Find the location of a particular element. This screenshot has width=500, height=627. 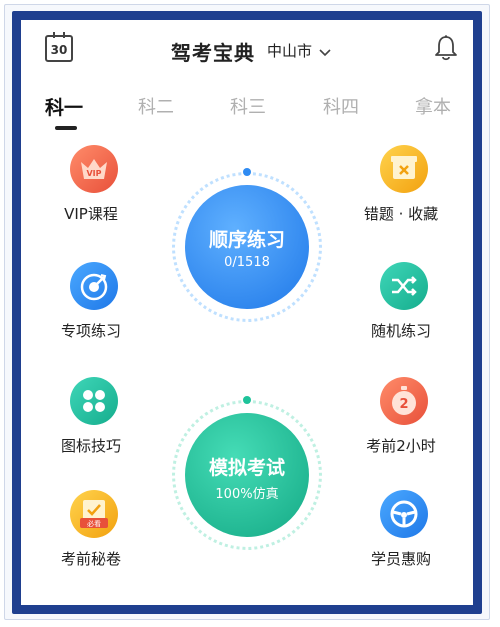

vip-course-button: VIP VIP课程 is located at coordinates (91, 190).